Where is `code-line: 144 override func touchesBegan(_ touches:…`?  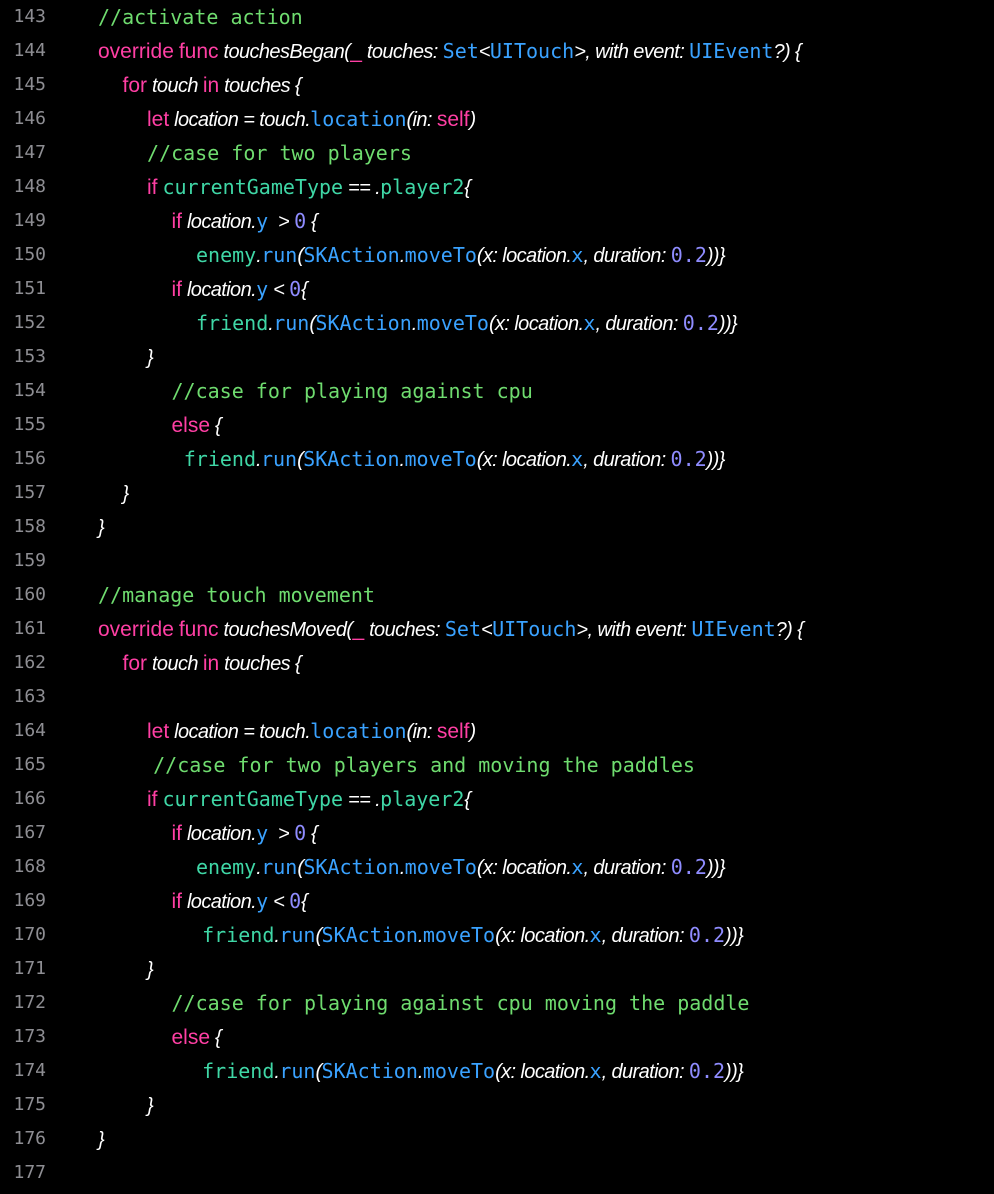 code-line: 144 override func touchesBegan(_ touches:… is located at coordinates (497, 51).